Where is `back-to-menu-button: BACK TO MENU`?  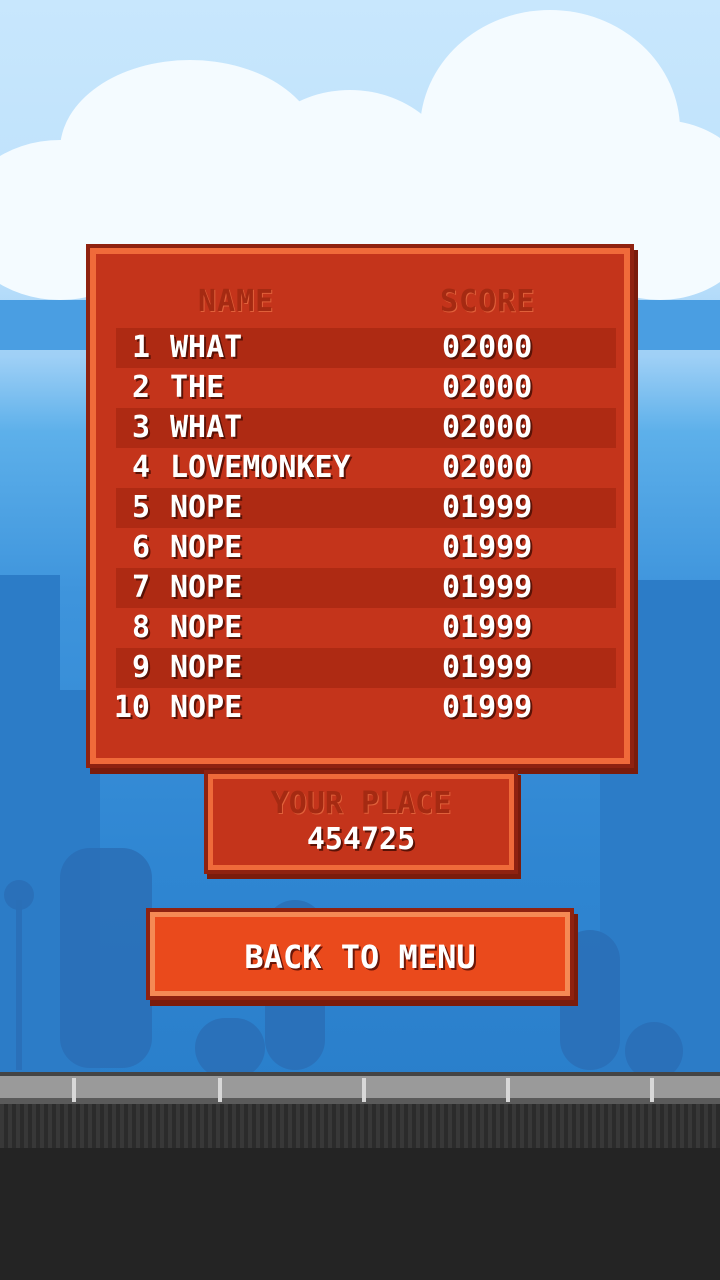
back-to-menu-button: BACK TO MENU is located at coordinates (360, 954).